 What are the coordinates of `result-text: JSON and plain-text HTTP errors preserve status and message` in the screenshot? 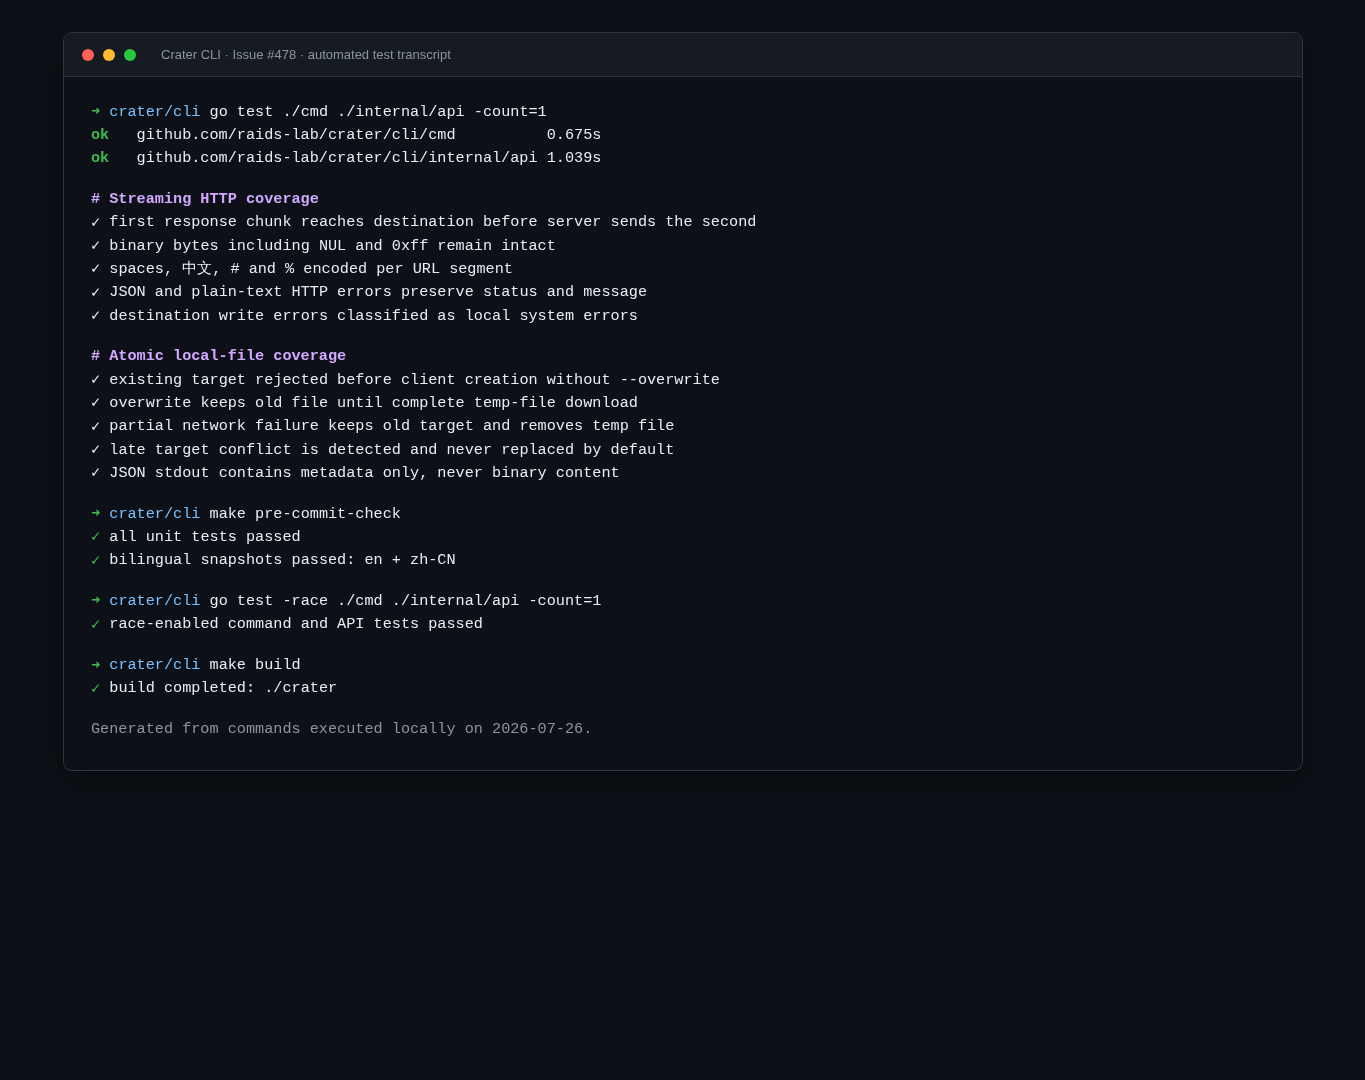 It's located at (378, 292).